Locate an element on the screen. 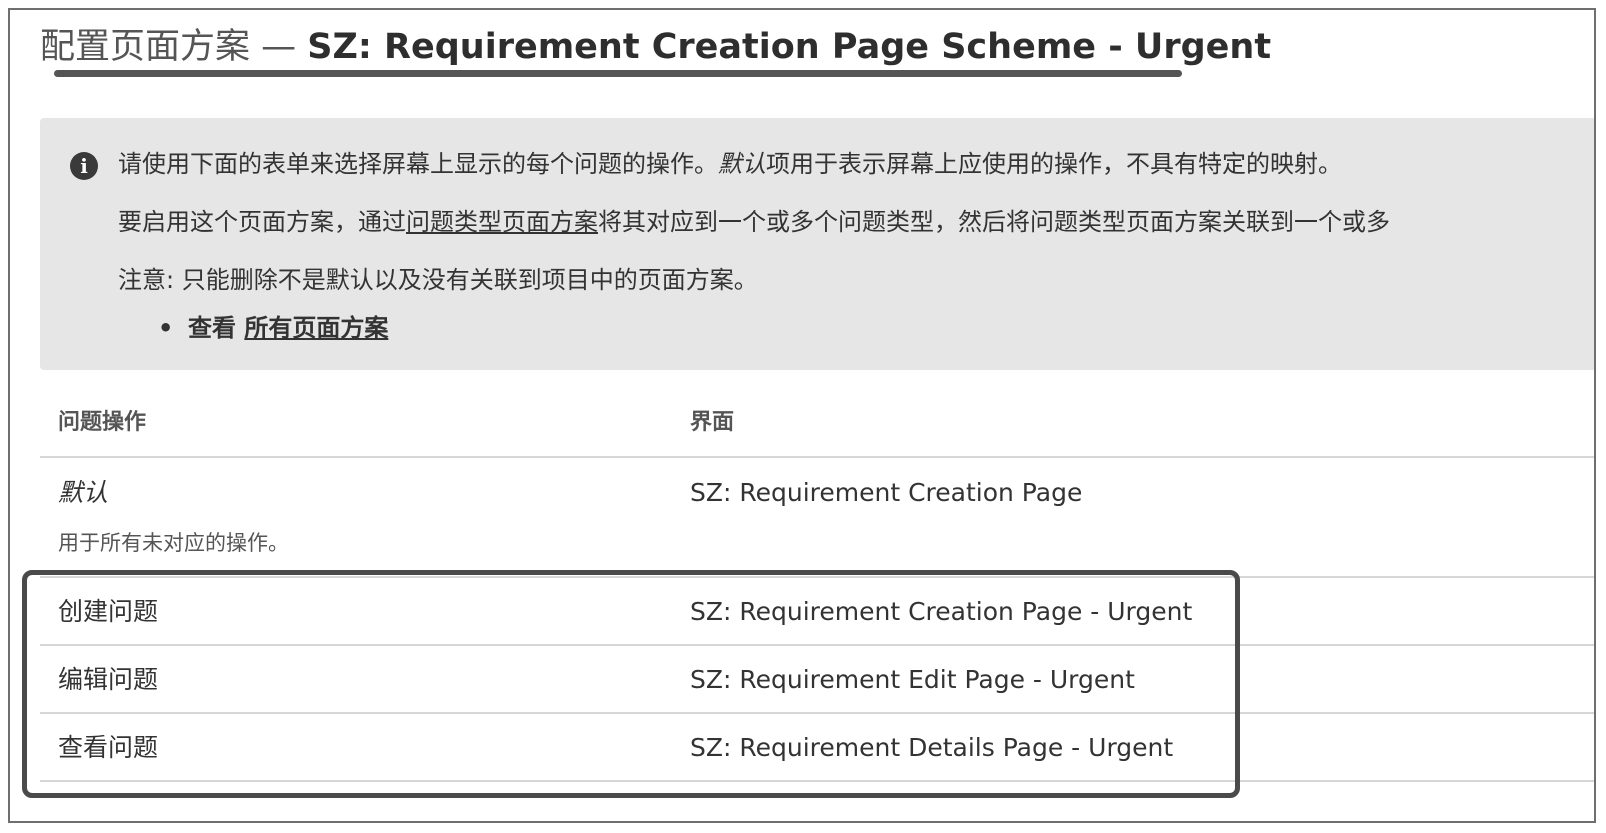  info-line-1-text-b: 项用于表示屏幕上应使用的操作，不具有特定的映射。 is located at coordinates (1054, 164).